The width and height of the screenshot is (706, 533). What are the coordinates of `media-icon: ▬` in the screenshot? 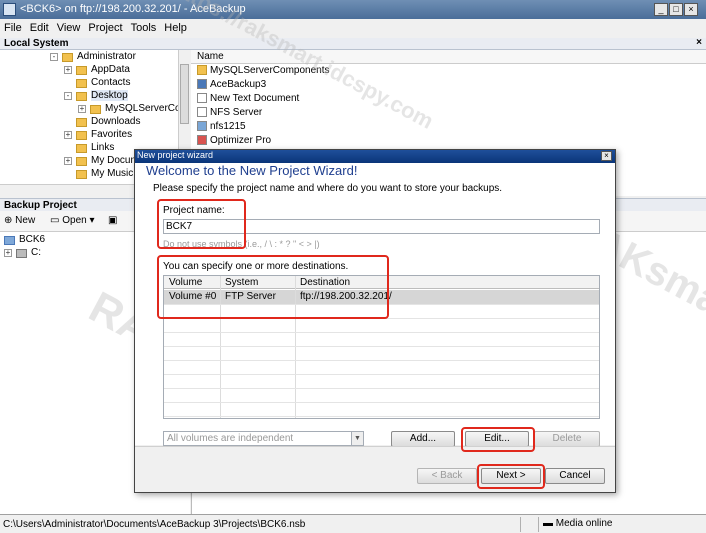 It's located at (548, 523).